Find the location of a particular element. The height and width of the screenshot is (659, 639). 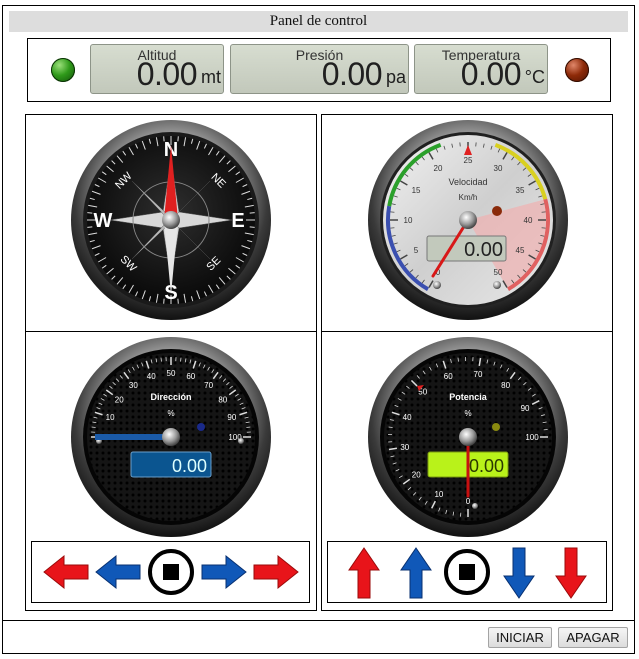

power-hub is located at coordinates (468, 437).